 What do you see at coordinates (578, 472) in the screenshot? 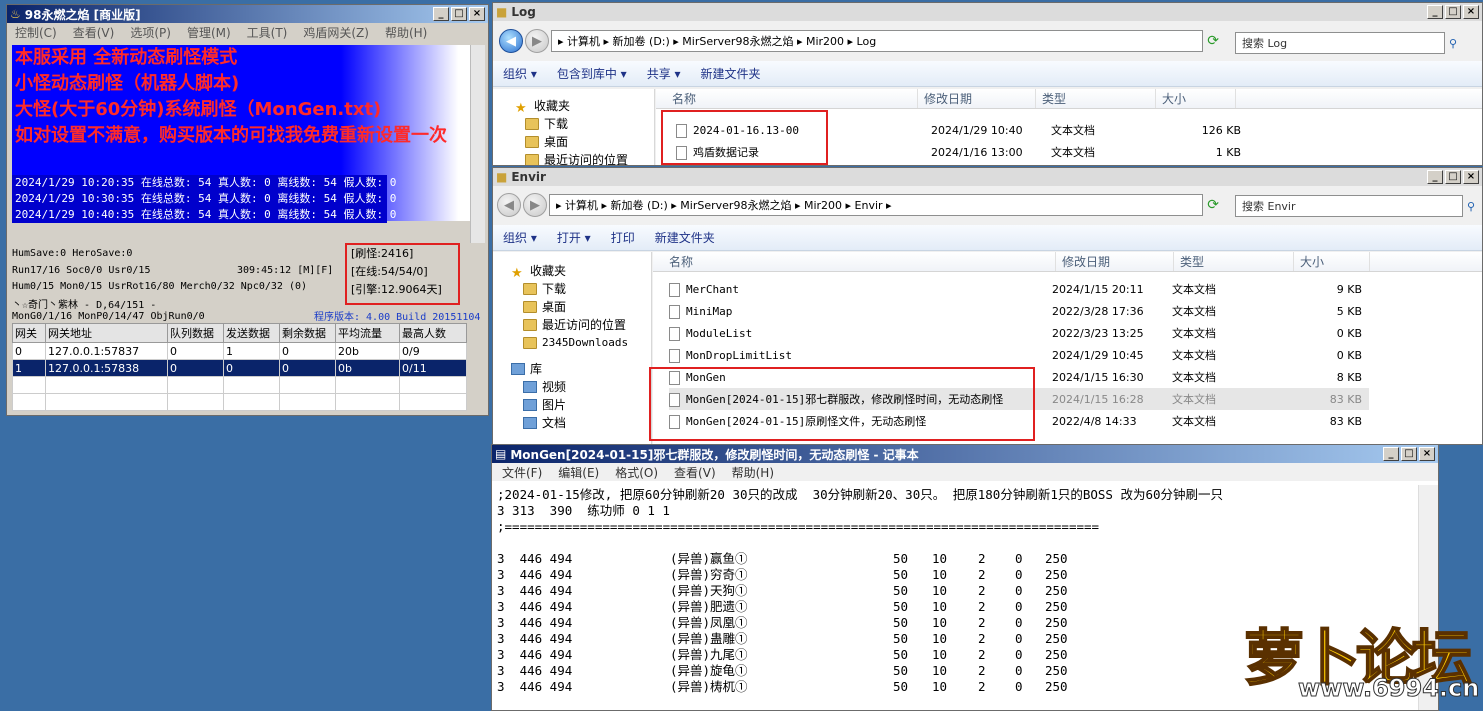
I see `menu-edit: 编辑(E)` at bounding box center [578, 472].